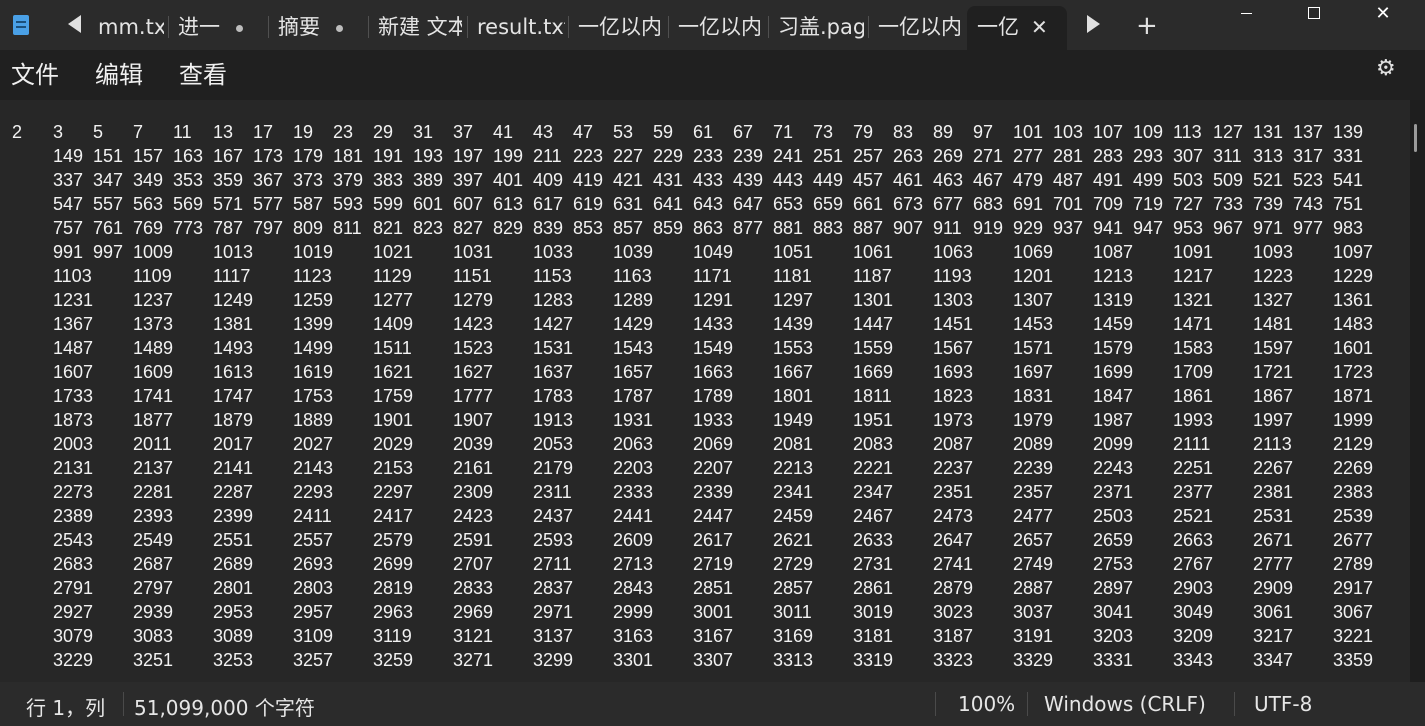 Image resolution: width=1425 pixels, height=726 pixels. I want to click on encoding: UTF-8, so click(1283, 704).